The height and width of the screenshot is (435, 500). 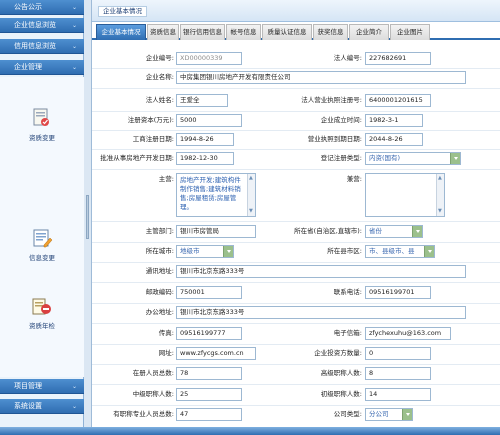 I want to click on approval-date-field: 1982-12-30, so click(x=205, y=158).